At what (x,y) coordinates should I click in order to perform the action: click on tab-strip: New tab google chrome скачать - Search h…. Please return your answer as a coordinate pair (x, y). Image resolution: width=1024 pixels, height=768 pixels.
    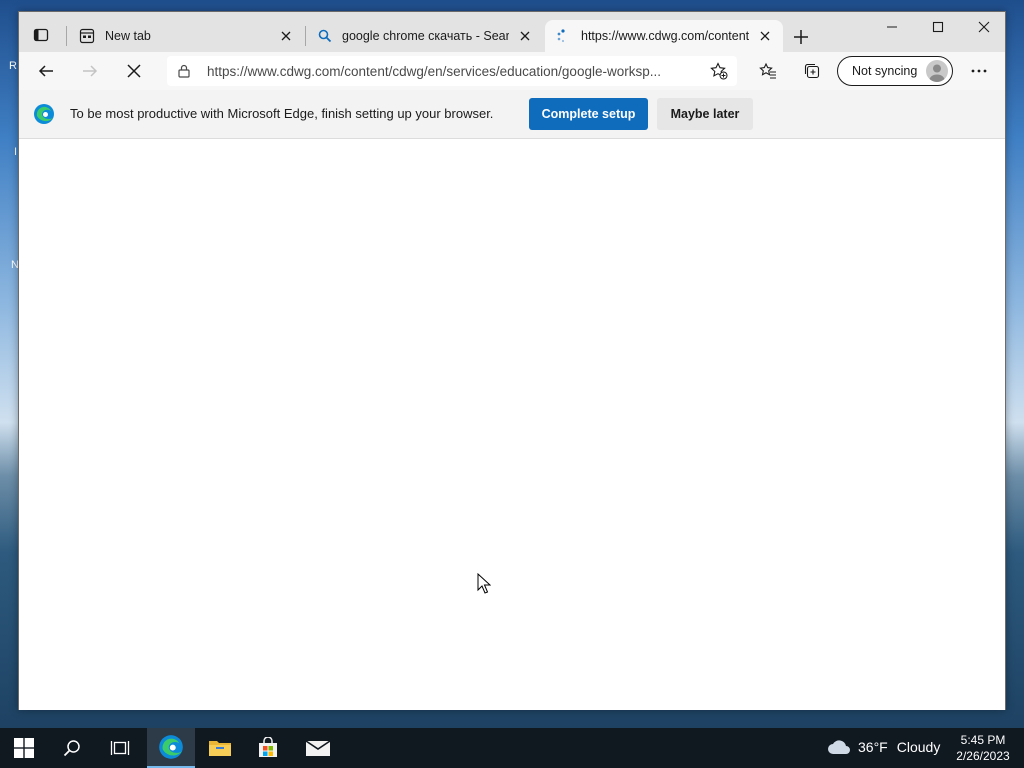
    Looking at the image, I should click on (512, 32).